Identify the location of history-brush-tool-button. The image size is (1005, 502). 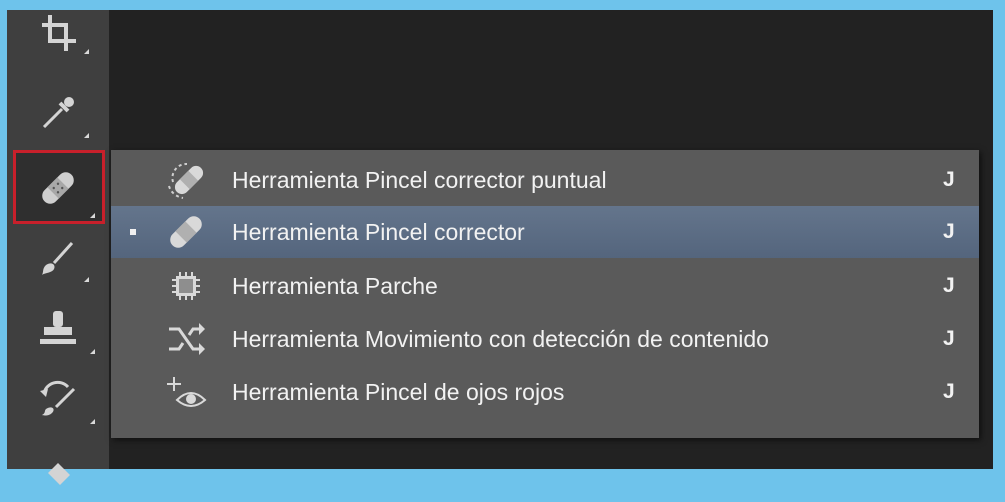
(58, 399).